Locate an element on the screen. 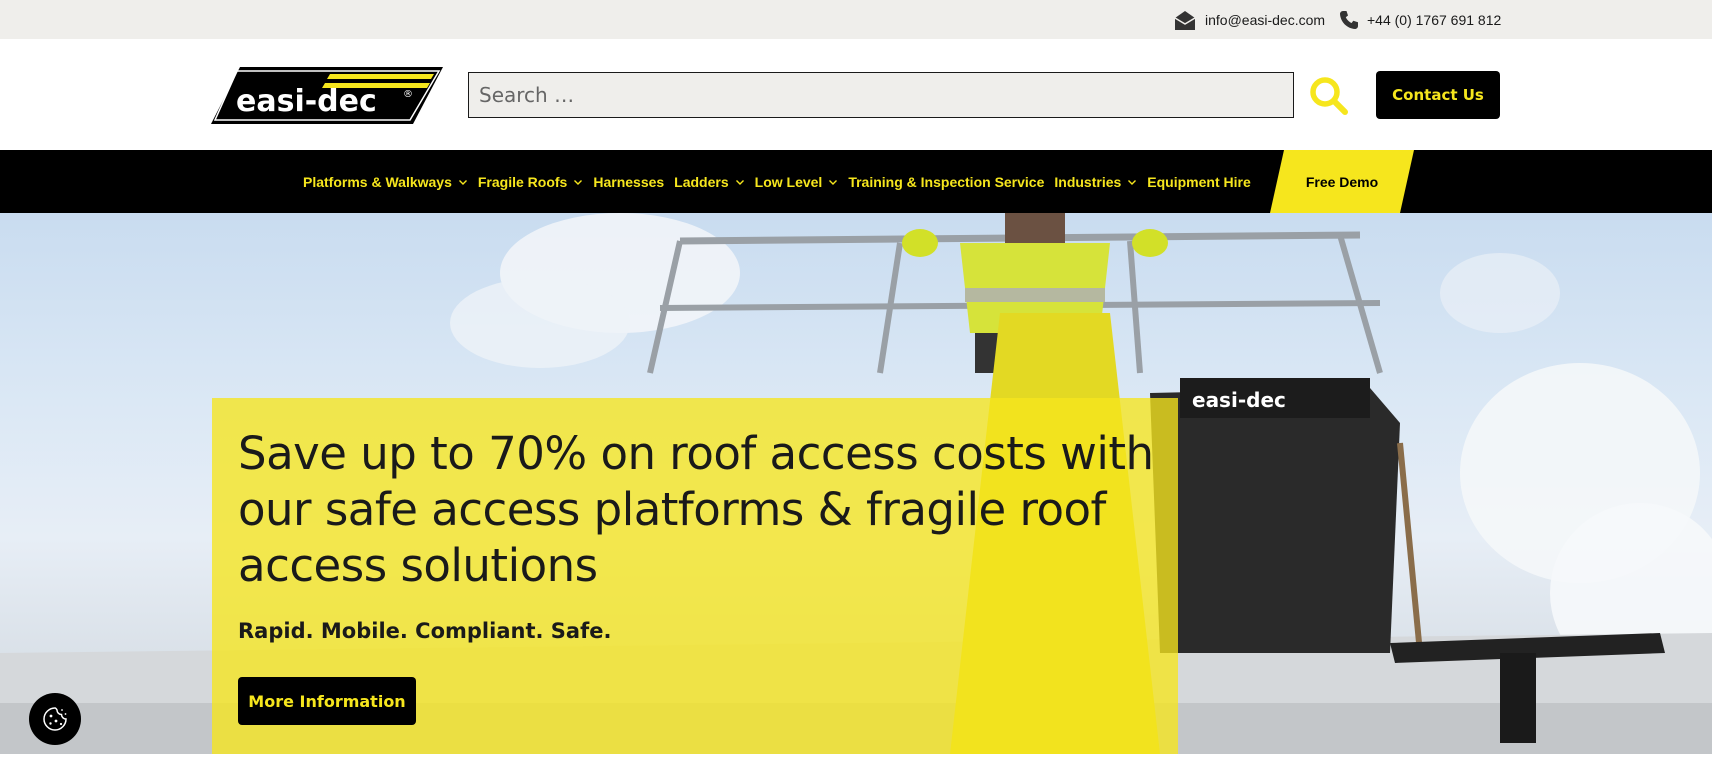 The width and height of the screenshot is (1712, 773). cookie-icon is located at coordinates (55, 719).